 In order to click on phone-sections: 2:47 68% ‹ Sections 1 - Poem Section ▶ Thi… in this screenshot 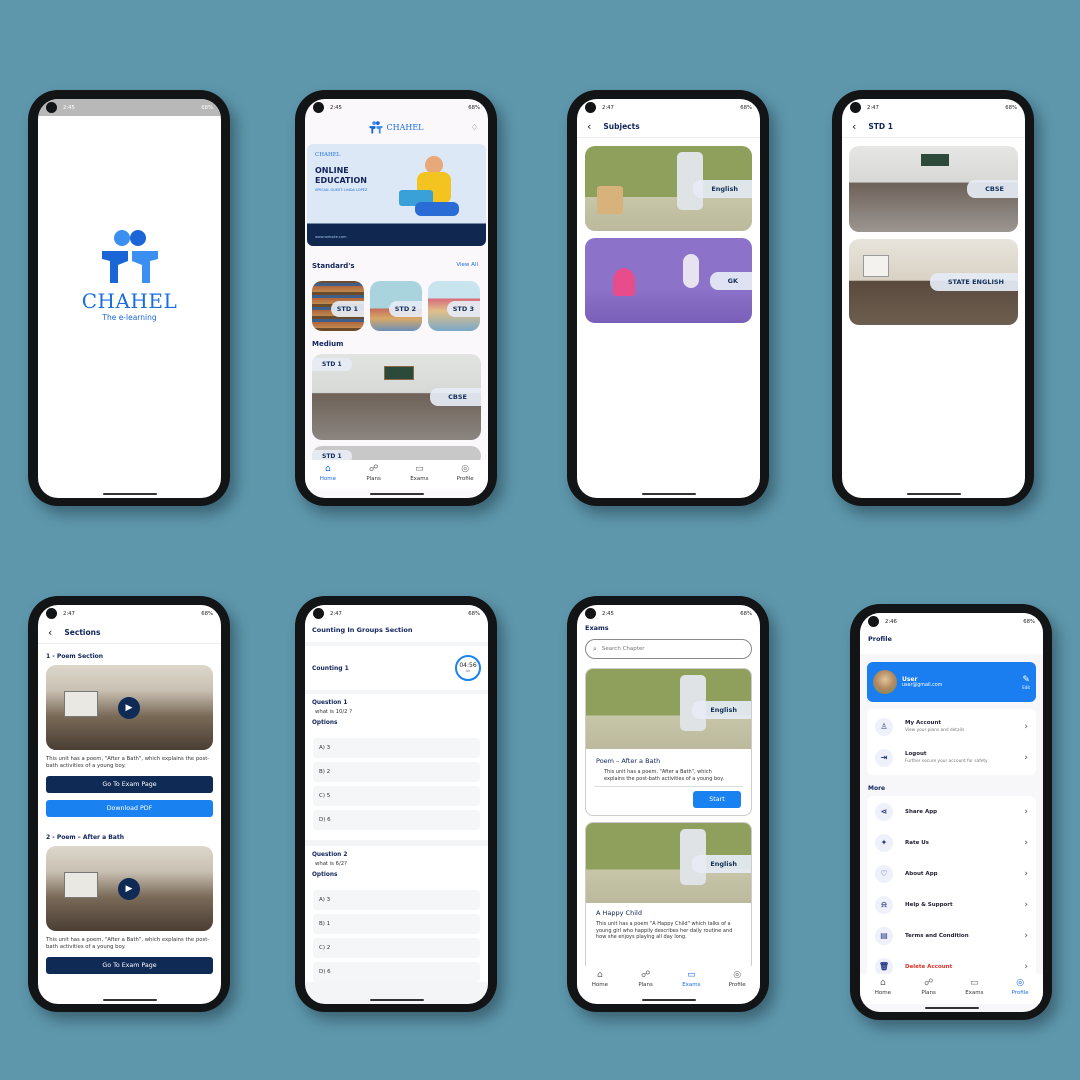, I will do `click(129, 804)`.